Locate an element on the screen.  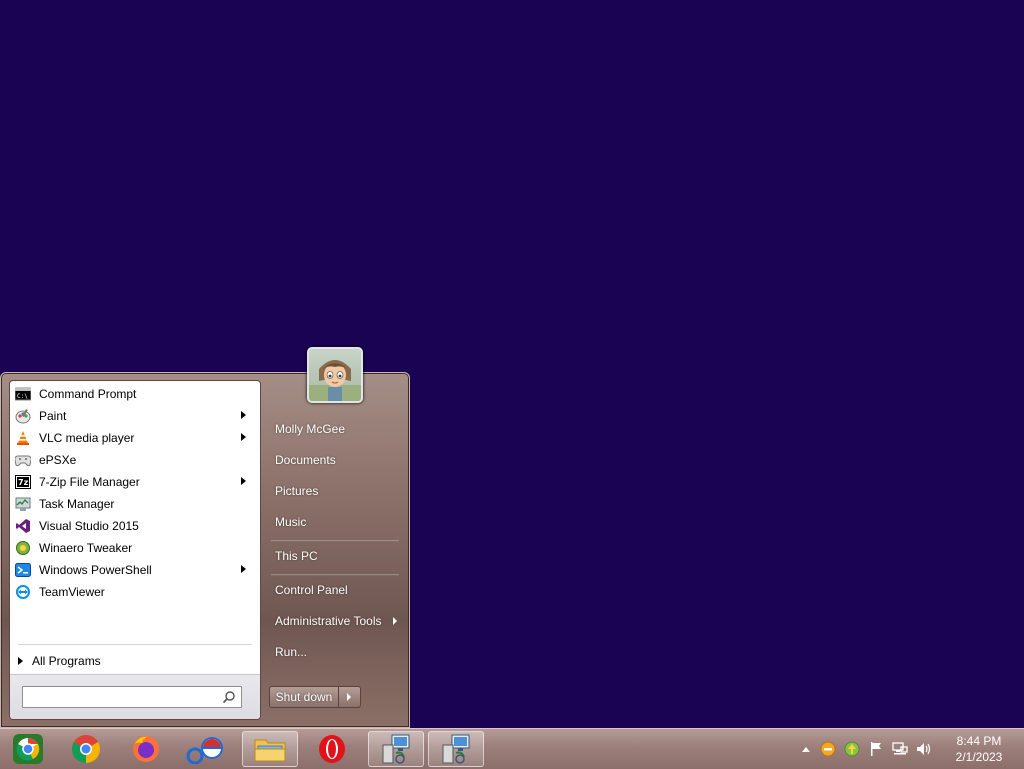
shutdown-options-button is located at coordinates (350, 697).